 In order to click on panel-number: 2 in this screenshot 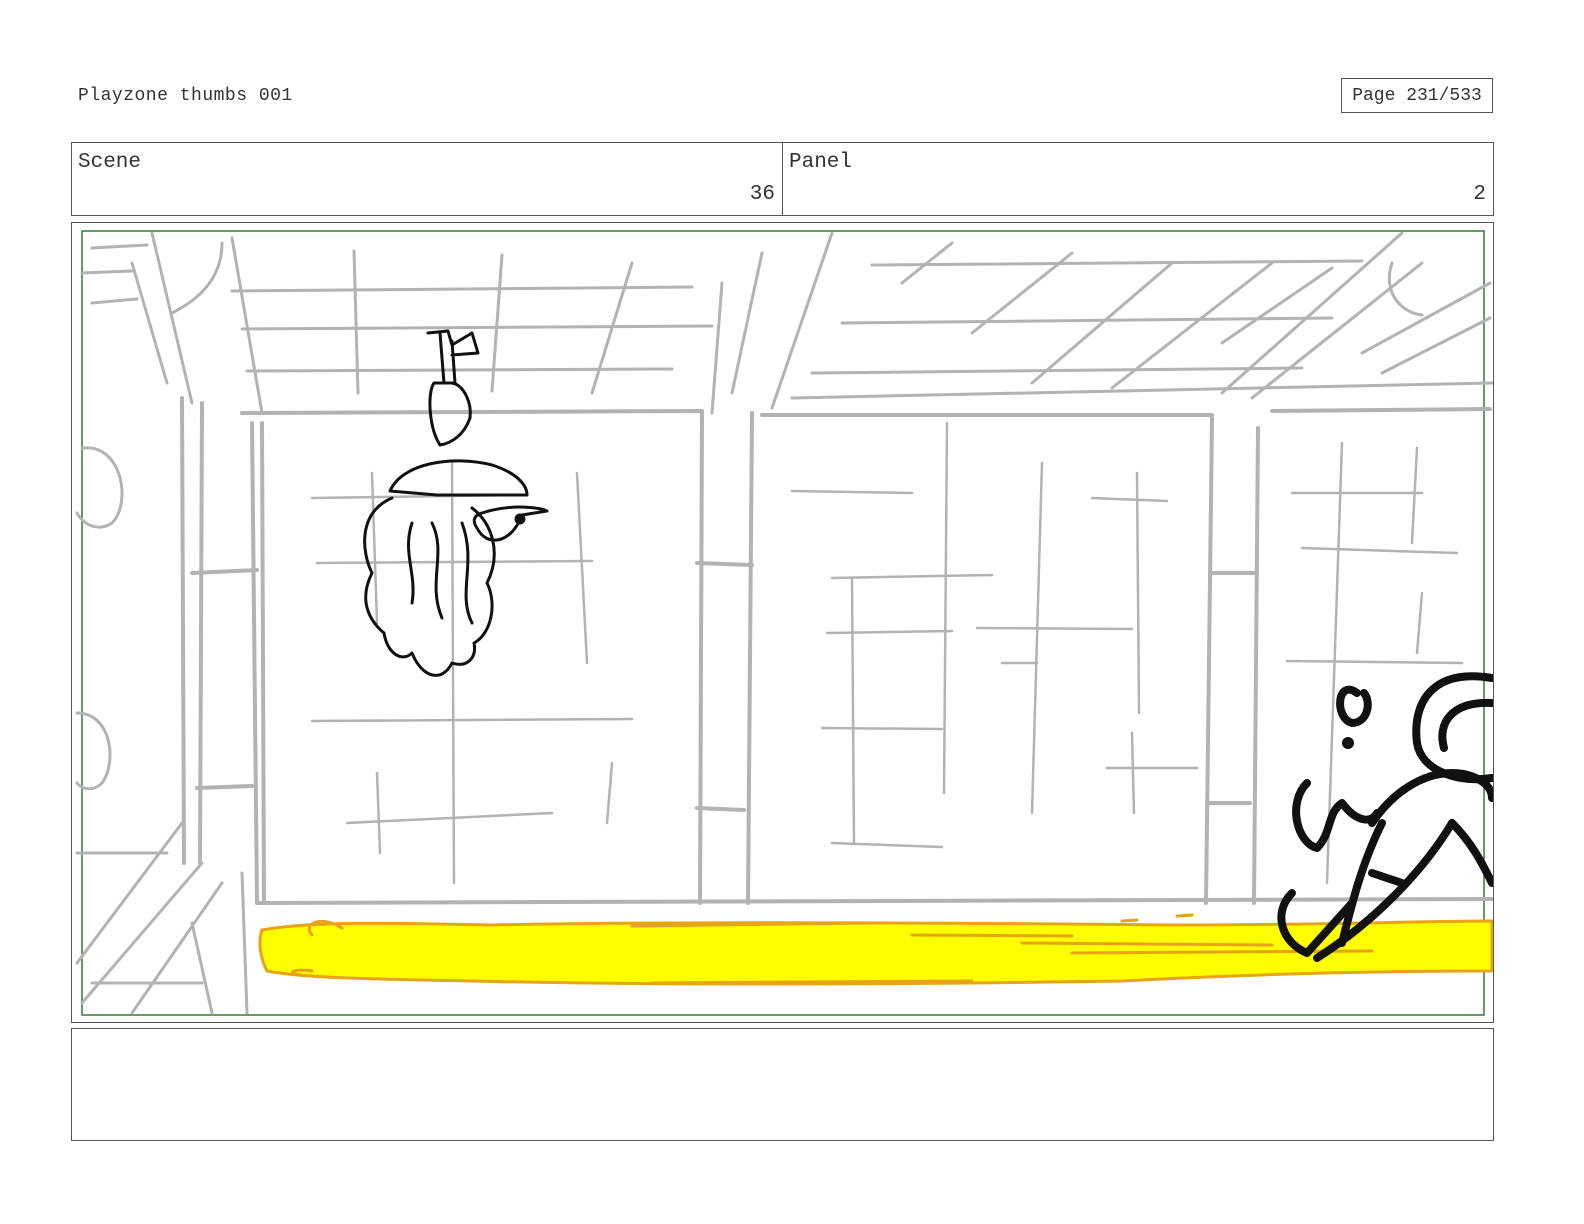, I will do `click(1479, 194)`.